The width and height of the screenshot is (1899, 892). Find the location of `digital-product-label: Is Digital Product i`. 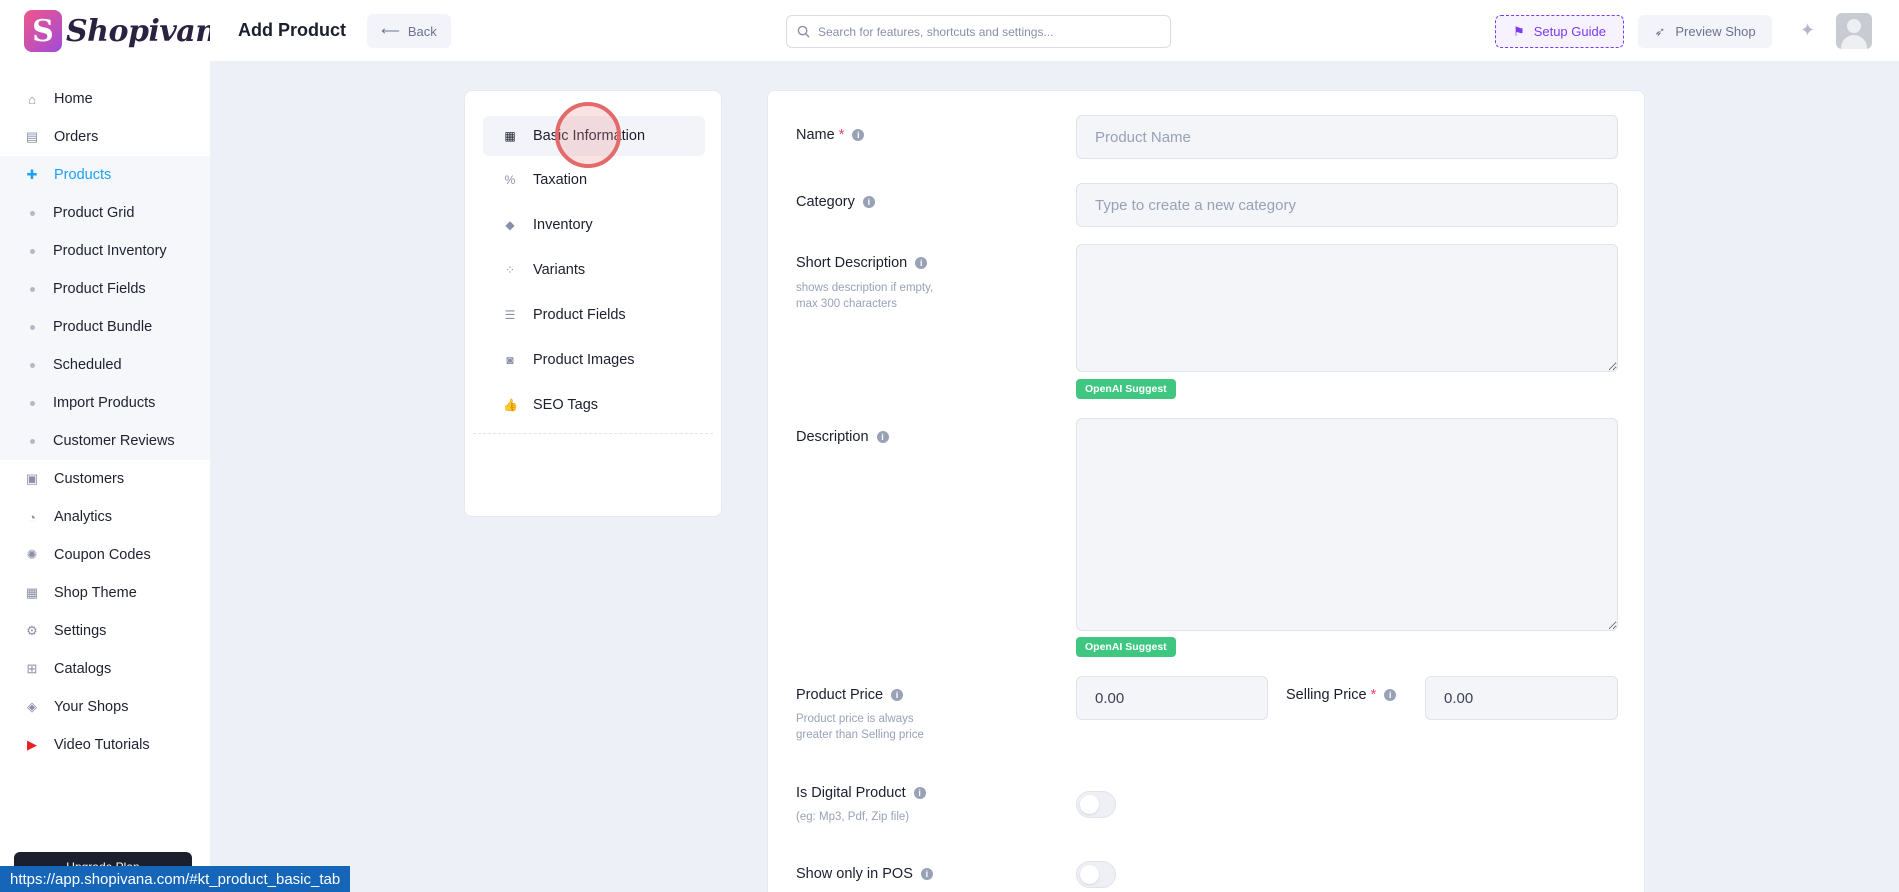

digital-product-label: Is Digital Product i is located at coordinates (861, 793).